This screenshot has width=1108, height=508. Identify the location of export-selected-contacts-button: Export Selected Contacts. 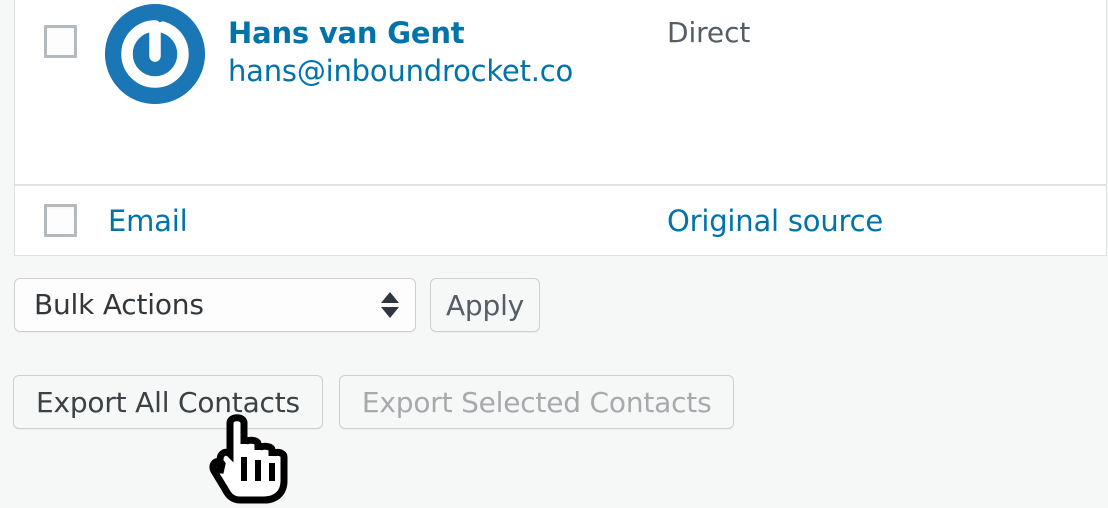
(536, 402).